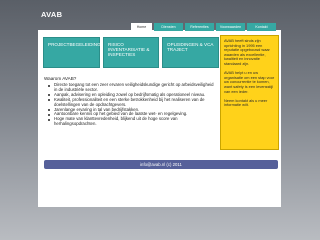 The image size is (320, 240). I want to click on nav-tab-home: Home, so click(141, 27).